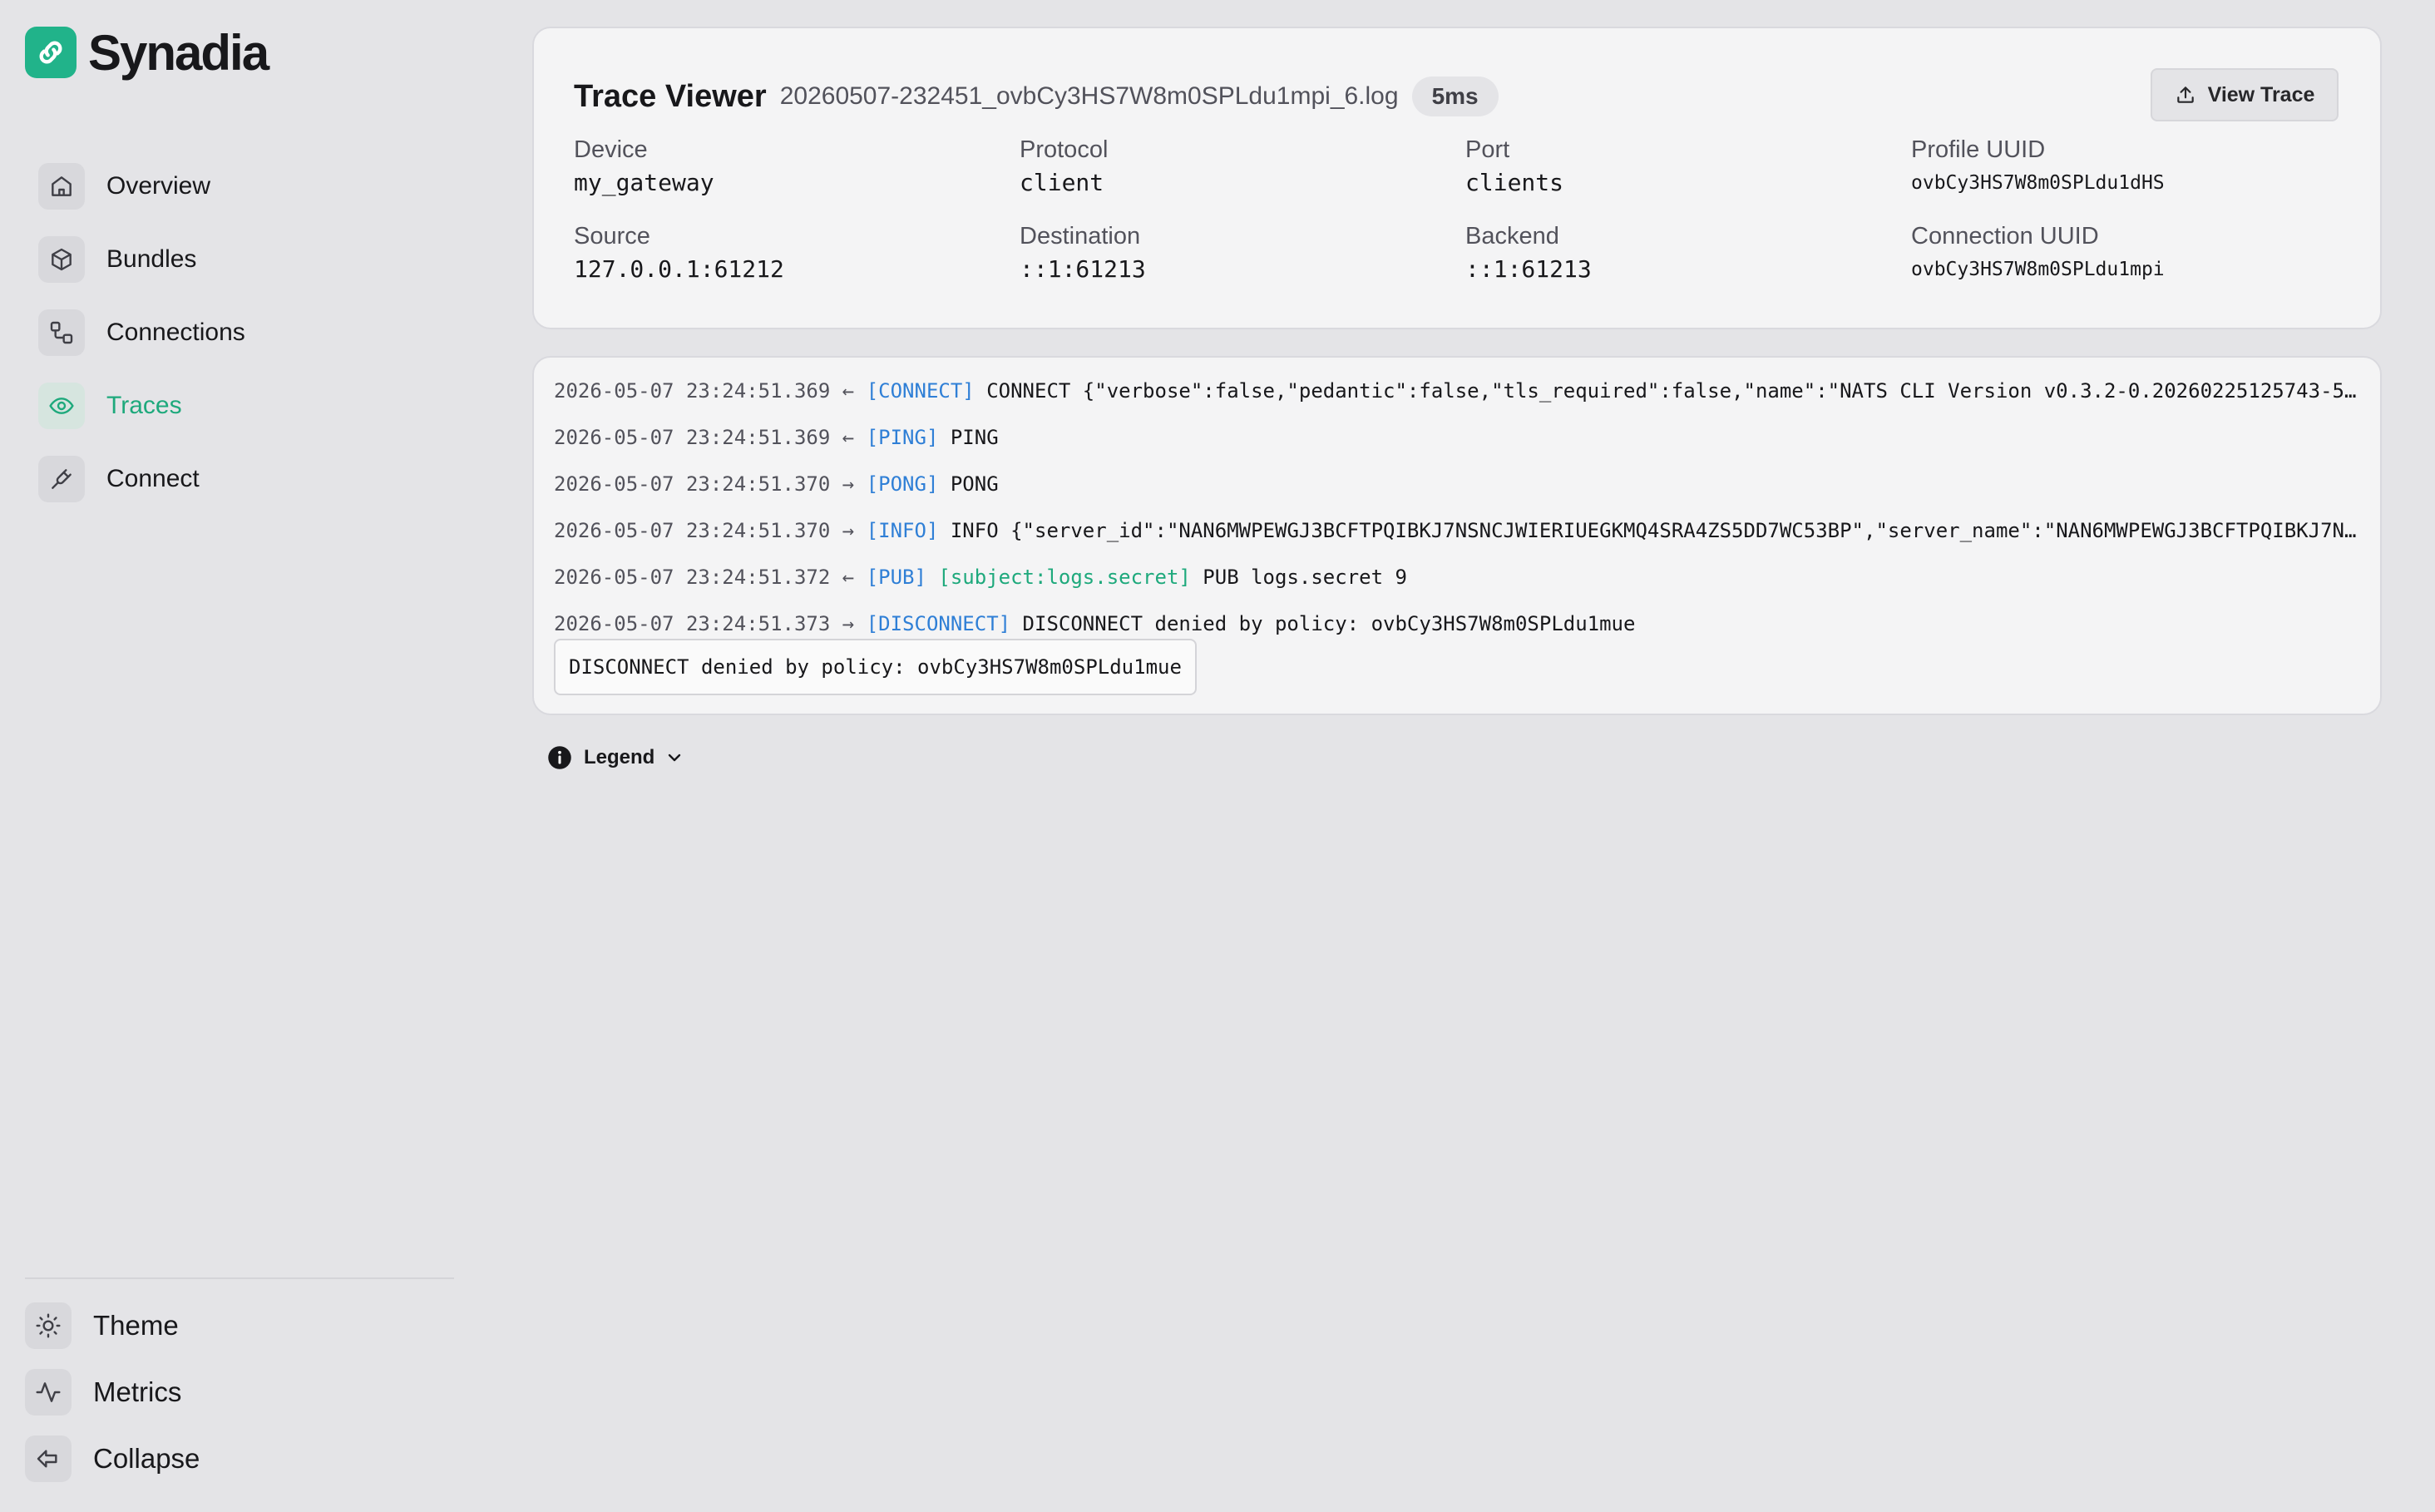 The height and width of the screenshot is (1512, 2435). What do you see at coordinates (48, 1325) in the screenshot?
I see `sun-icon` at bounding box center [48, 1325].